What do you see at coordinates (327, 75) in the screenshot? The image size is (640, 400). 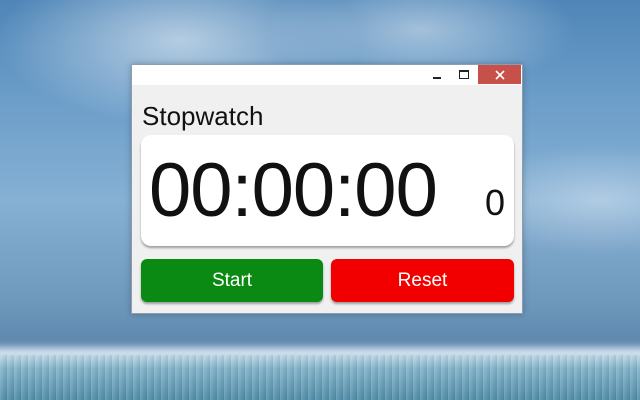 I see `title-bar` at bounding box center [327, 75].